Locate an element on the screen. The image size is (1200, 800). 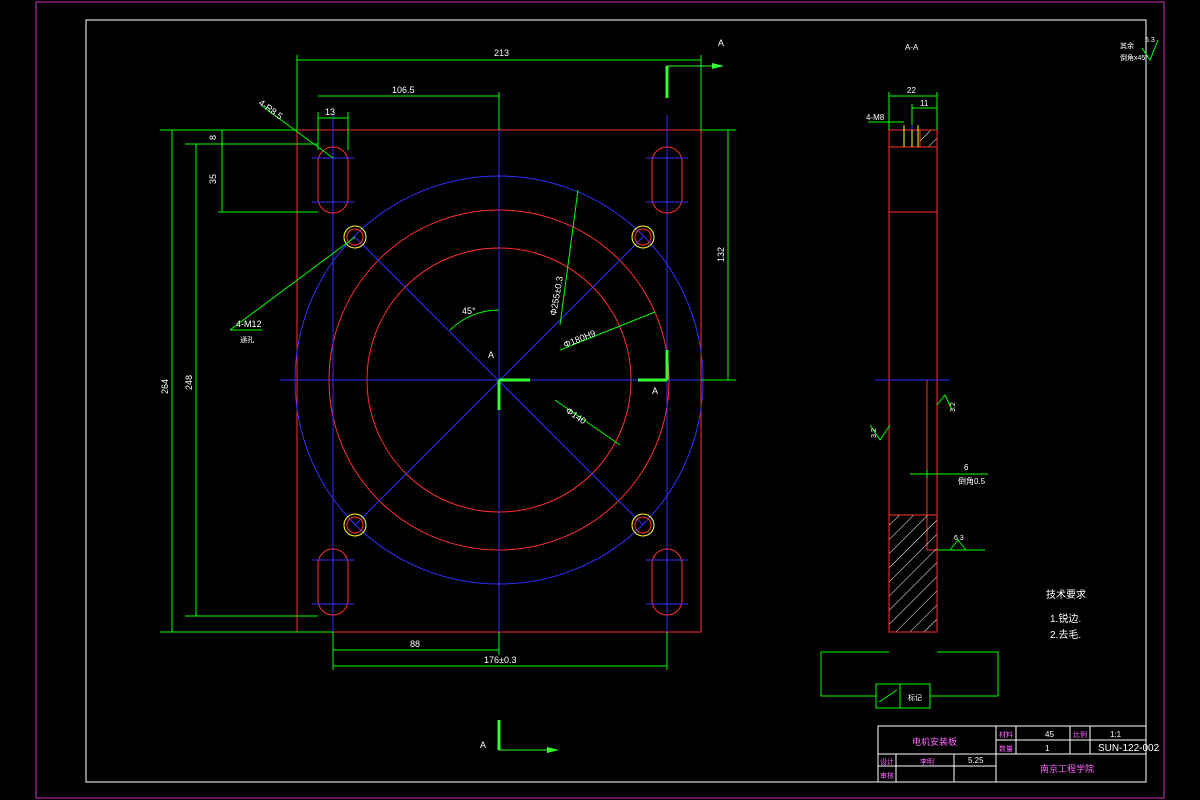
design-label: 设计 is located at coordinates (887, 761).